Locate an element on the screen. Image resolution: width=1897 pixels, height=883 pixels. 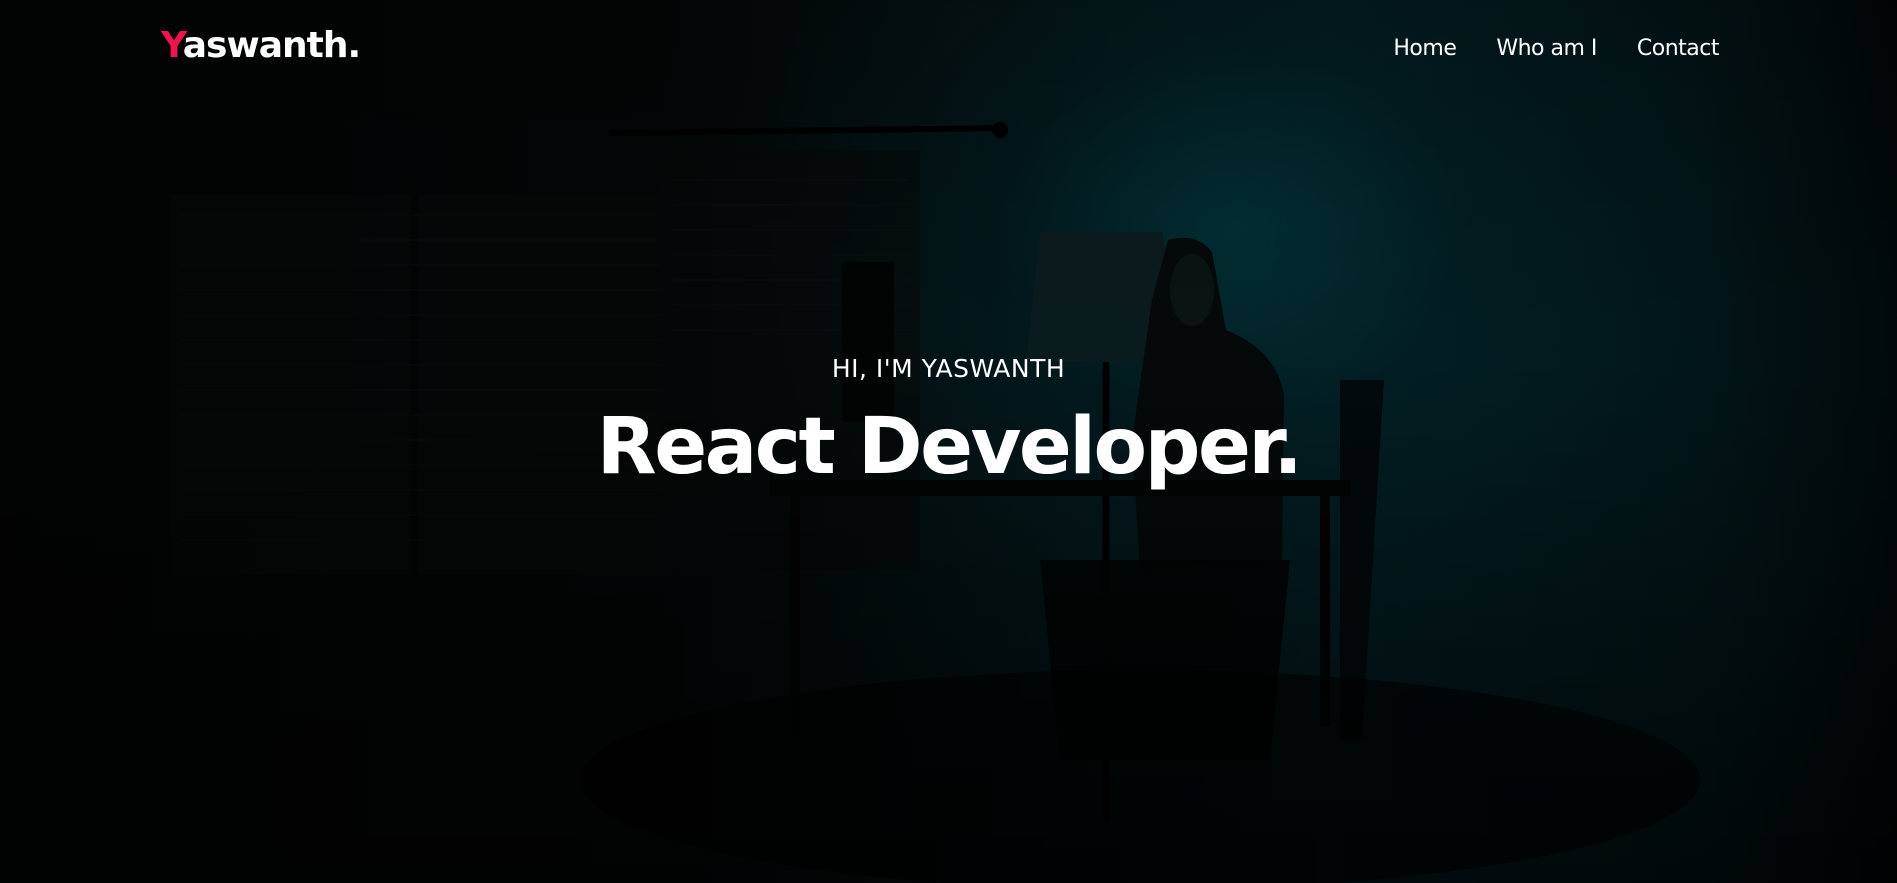
nav-link-home: Home is located at coordinates (1424, 49).